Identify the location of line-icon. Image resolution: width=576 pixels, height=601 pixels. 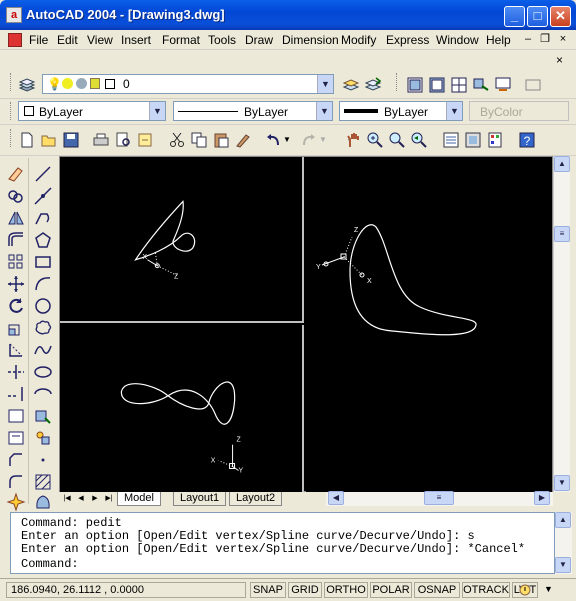
(43, 174).